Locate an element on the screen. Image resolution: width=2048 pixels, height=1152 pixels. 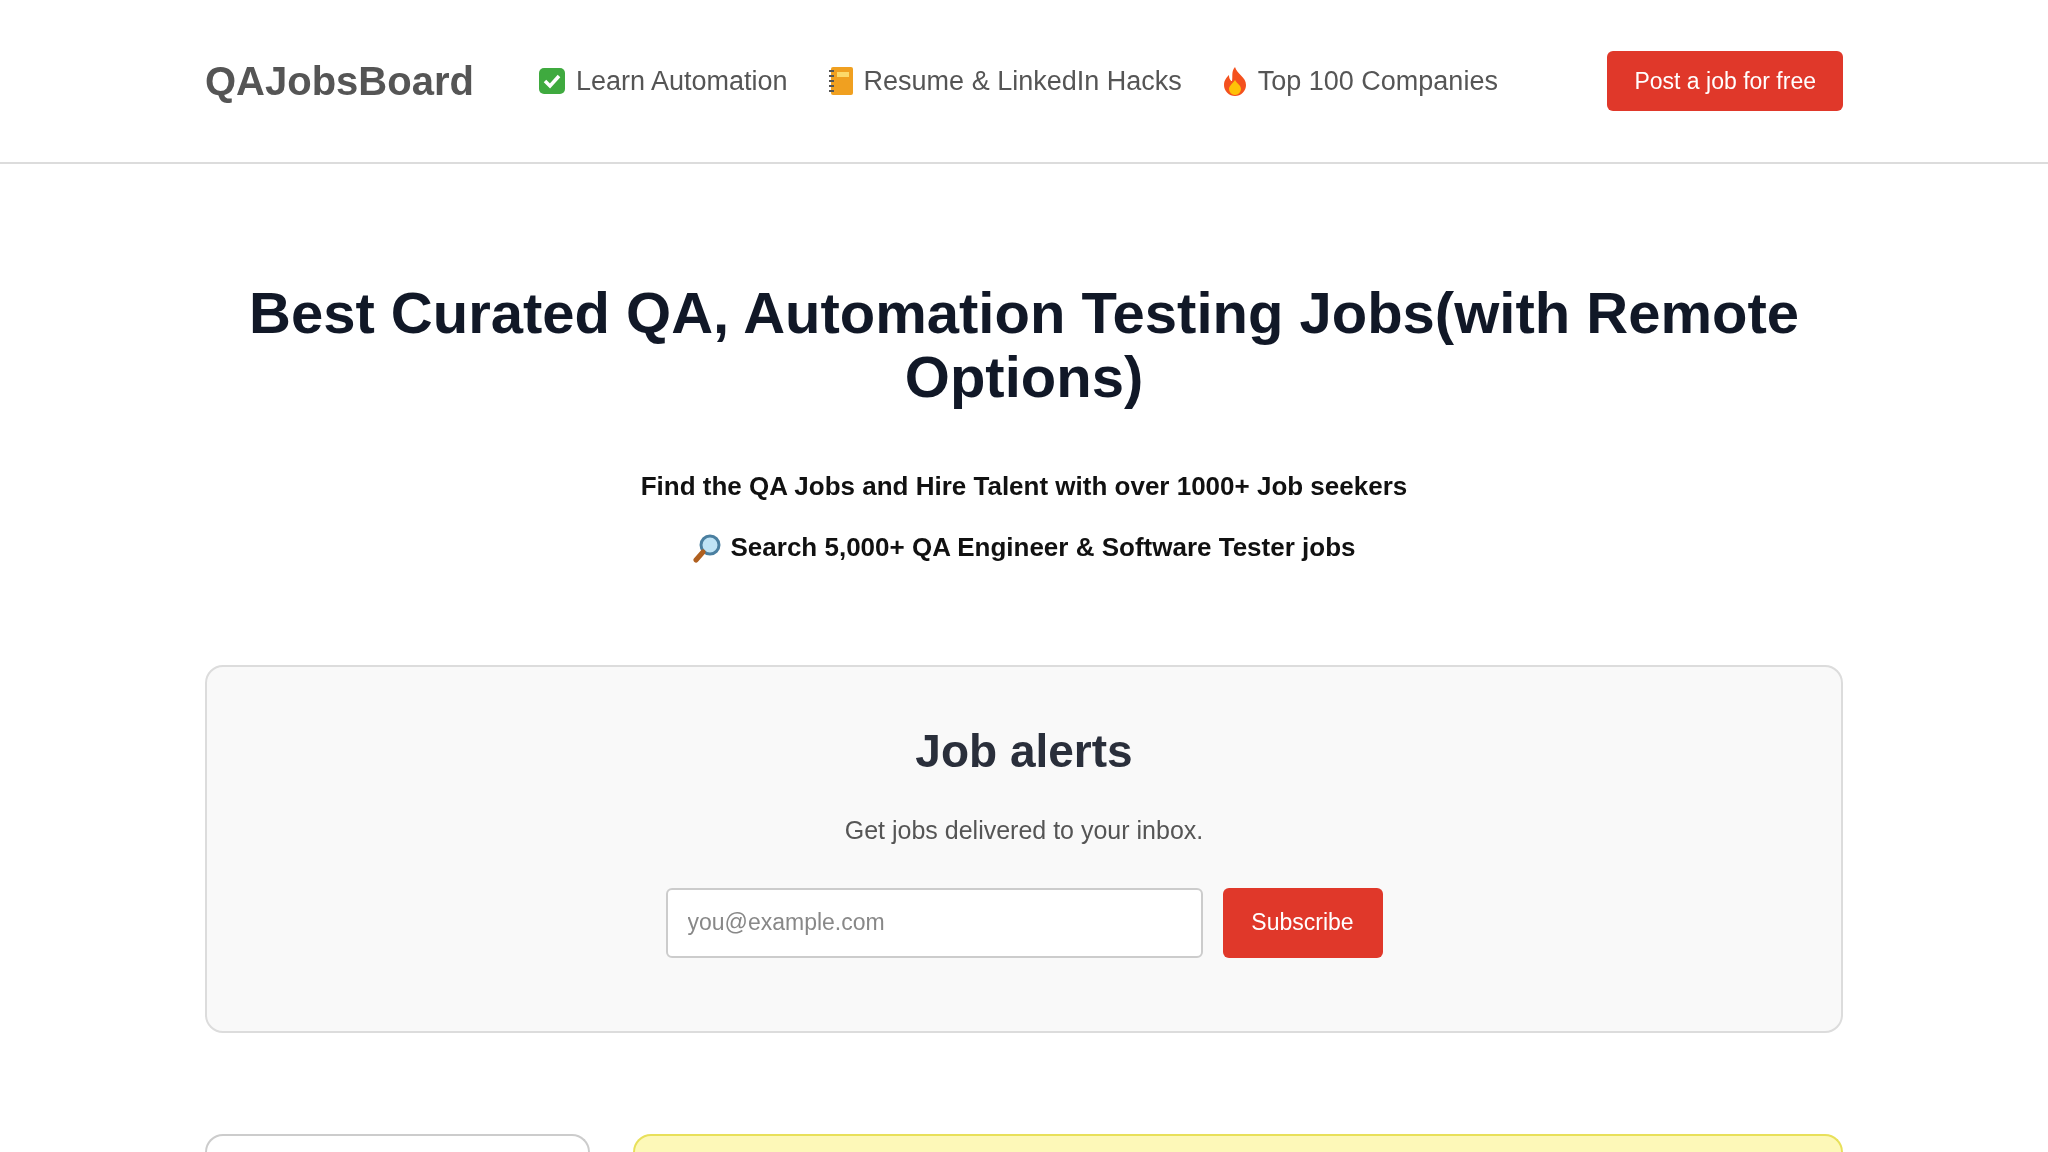
nav-link: Resume & LinkedIn Hacks is located at coordinates (1022, 81).